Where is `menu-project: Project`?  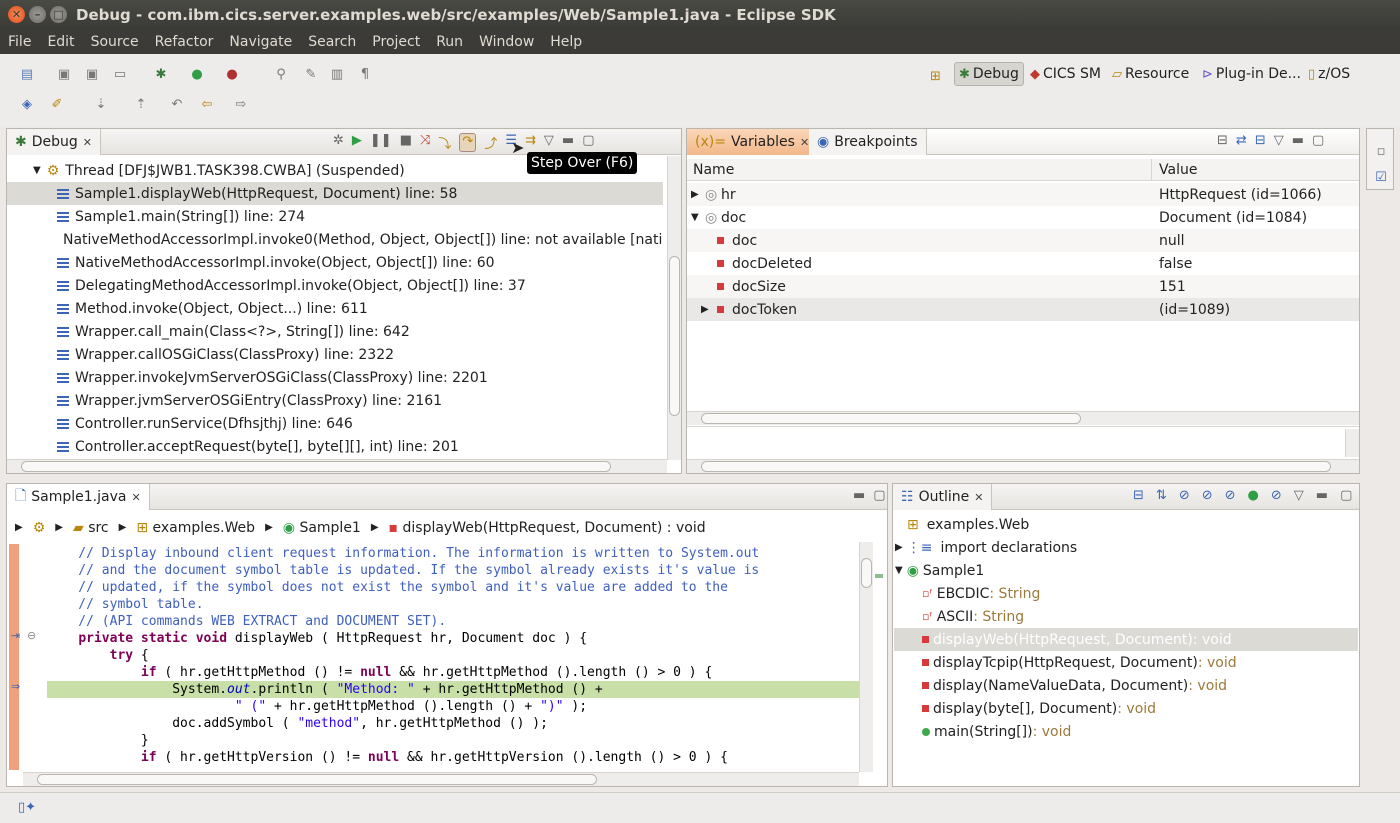 menu-project: Project is located at coordinates (396, 42).